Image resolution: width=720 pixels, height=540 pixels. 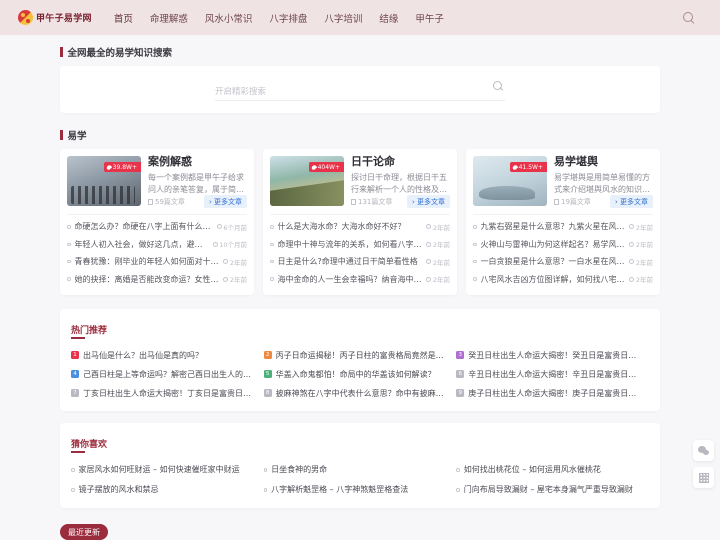 I want to click on hot-badge: 39.8W+, so click(x=122, y=167).